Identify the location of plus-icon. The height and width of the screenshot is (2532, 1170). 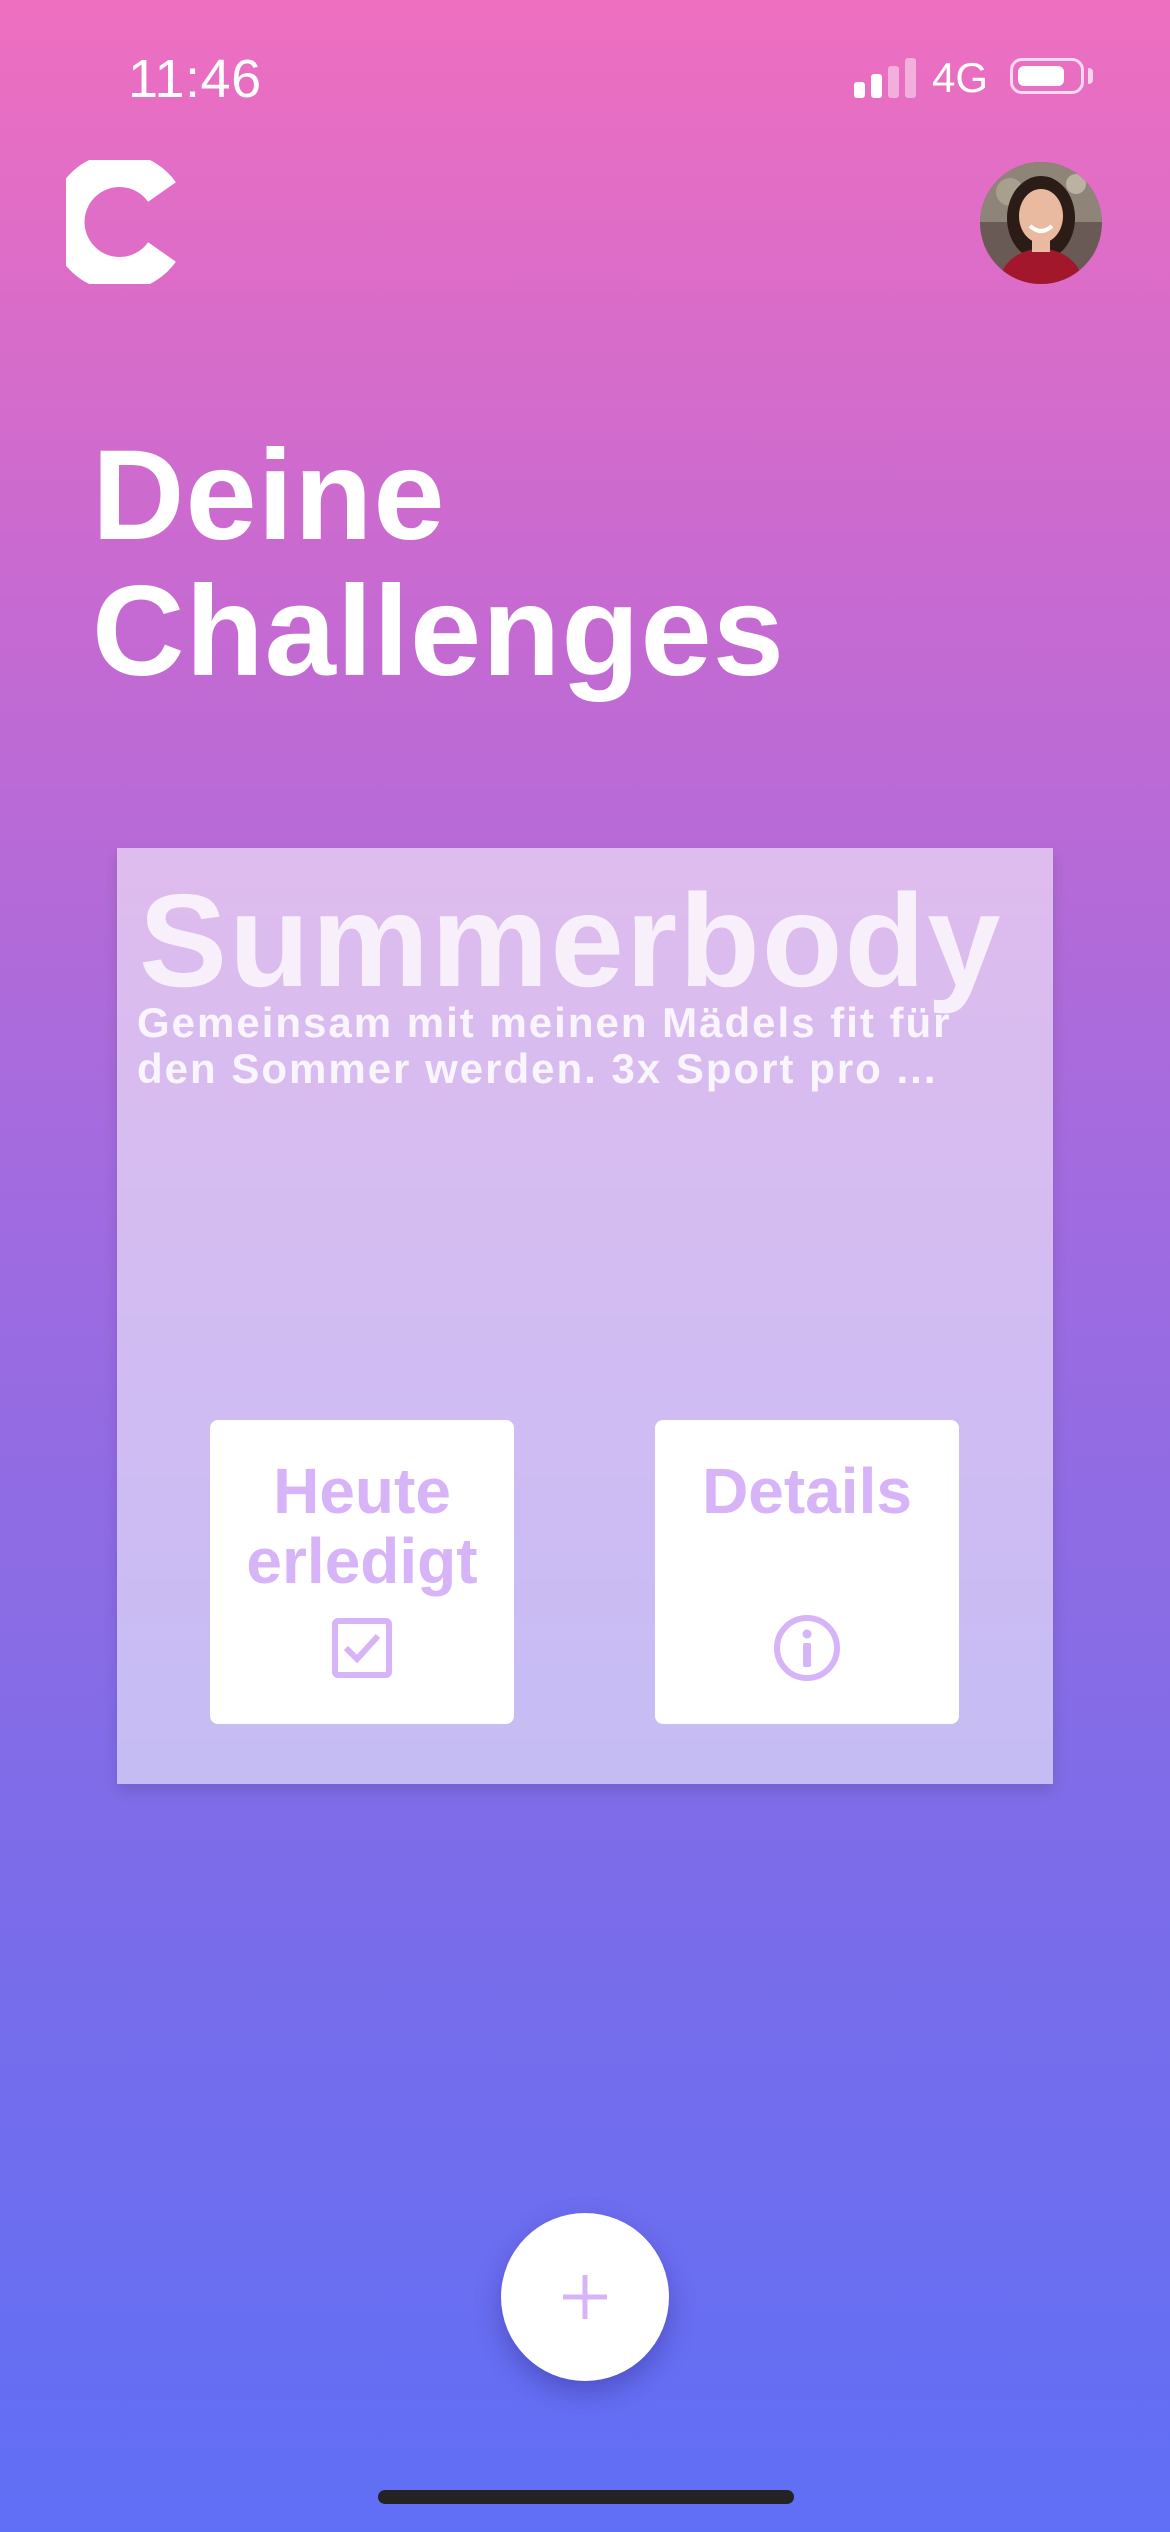
(585, 2297).